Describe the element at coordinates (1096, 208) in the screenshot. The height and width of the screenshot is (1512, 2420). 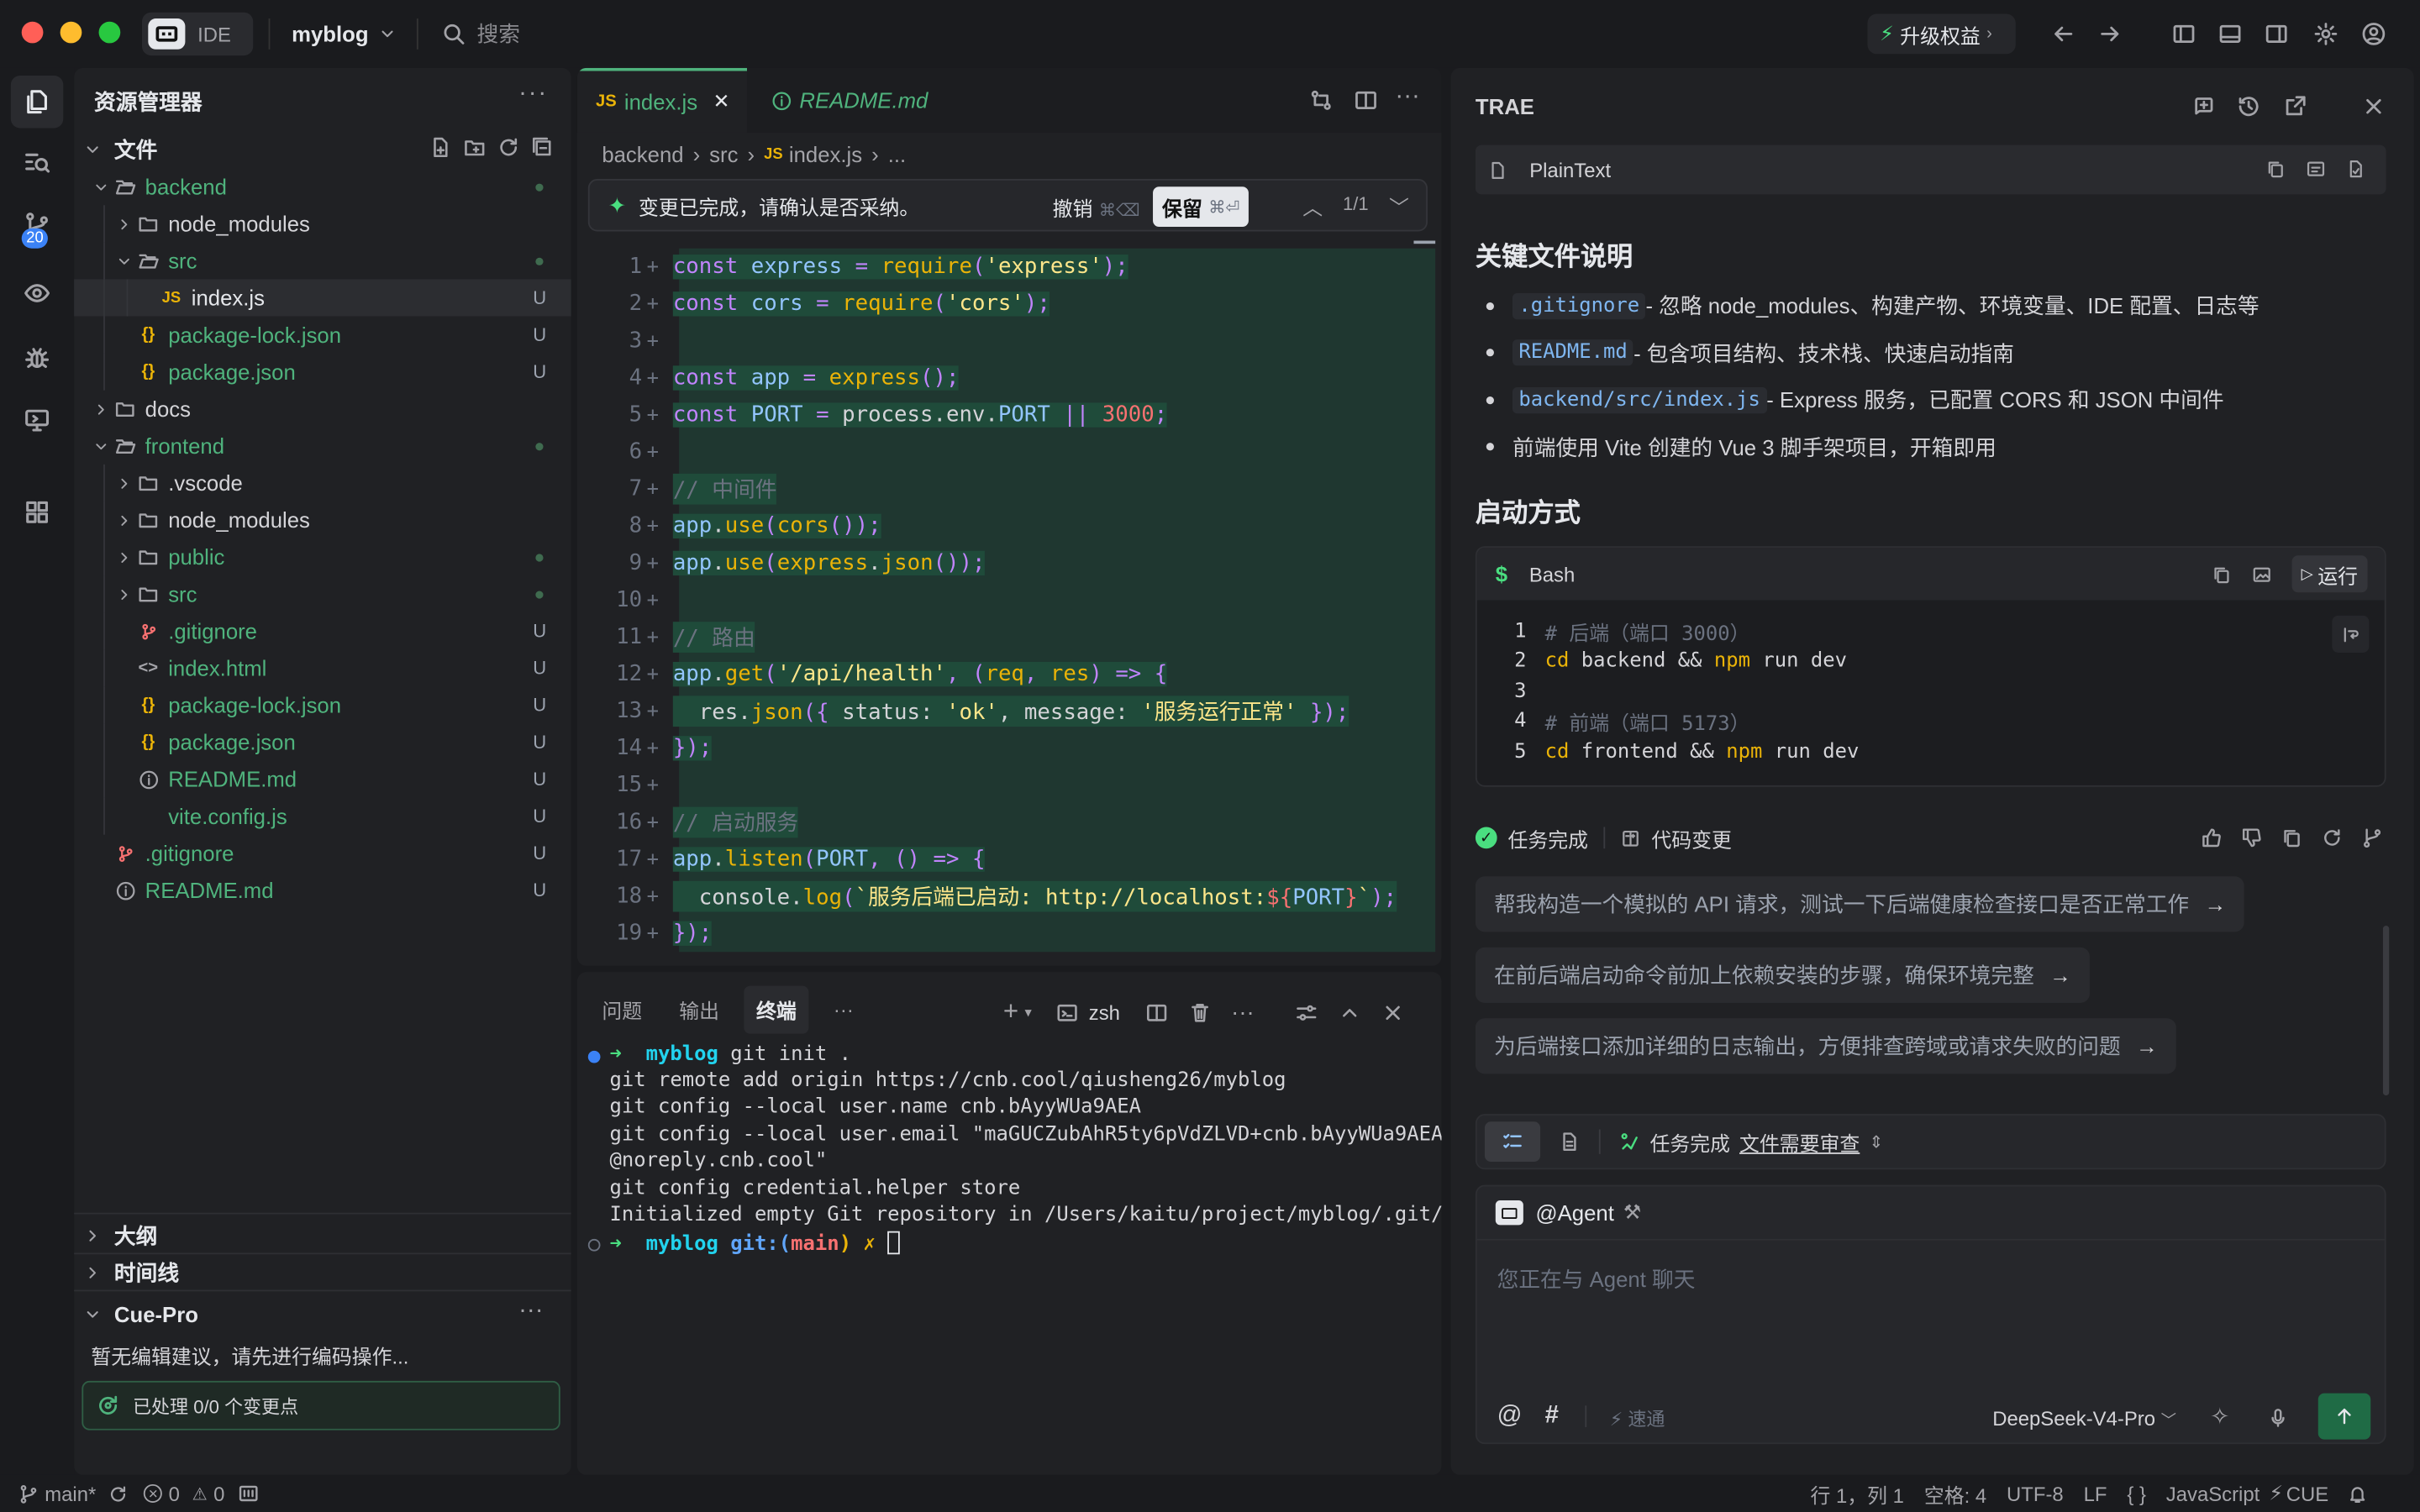
I see `reject-button: 撤销 ⌘⌫` at that location.